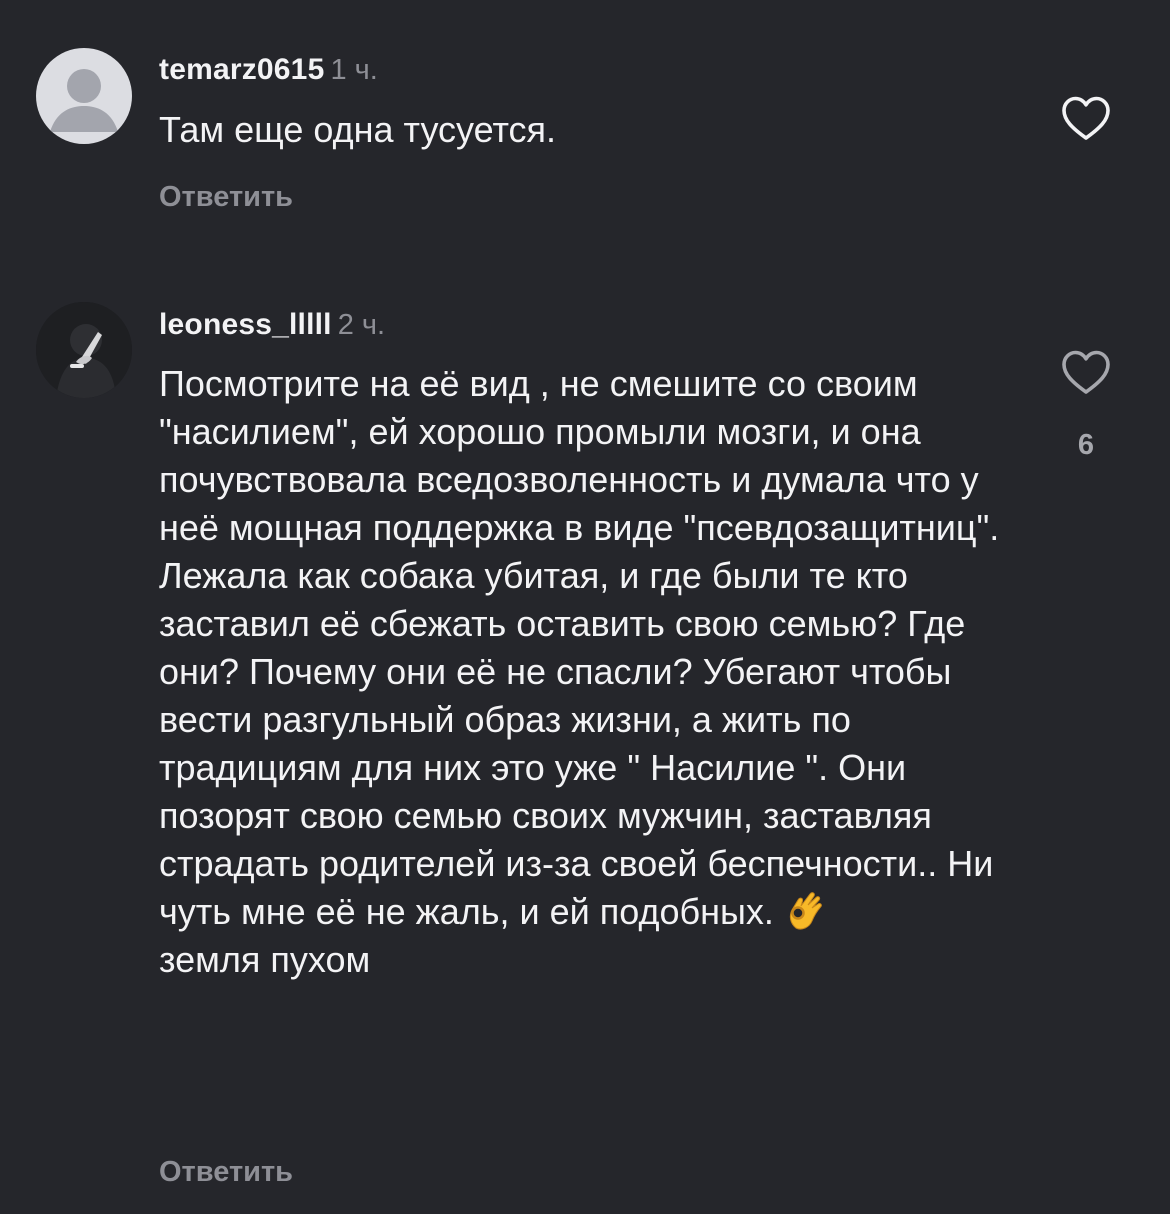 Image resolution: width=1170 pixels, height=1214 pixels. What do you see at coordinates (84, 350) in the screenshot?
I see `user-photo-avatar` at bounding box center [84, 350].